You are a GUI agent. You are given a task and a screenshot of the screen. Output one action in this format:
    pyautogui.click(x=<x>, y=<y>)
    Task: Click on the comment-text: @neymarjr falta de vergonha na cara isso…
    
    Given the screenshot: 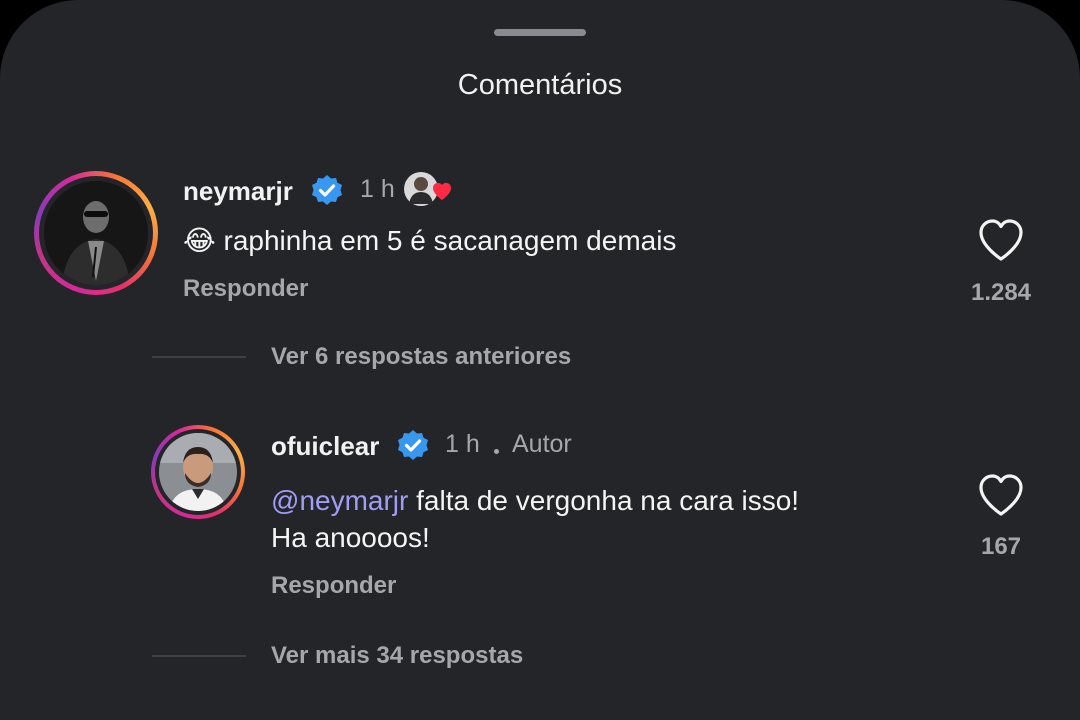 What is the action you would take?
    pyautogui.click(x=535, y=519)
    